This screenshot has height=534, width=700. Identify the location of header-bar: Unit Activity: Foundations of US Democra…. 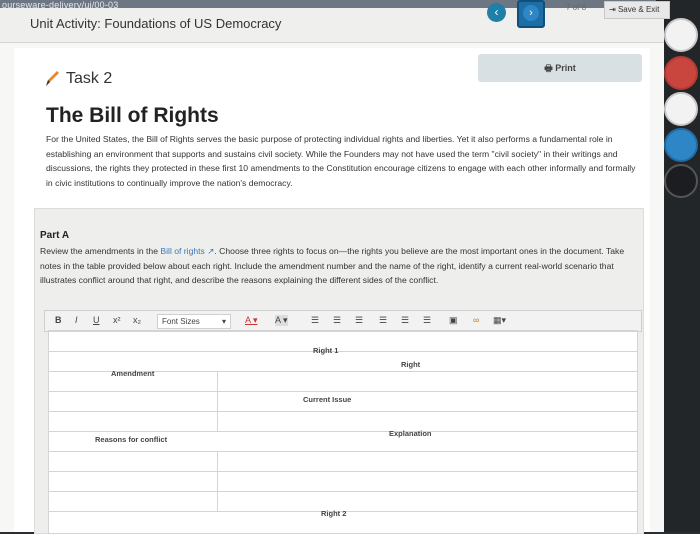
(335, 21).